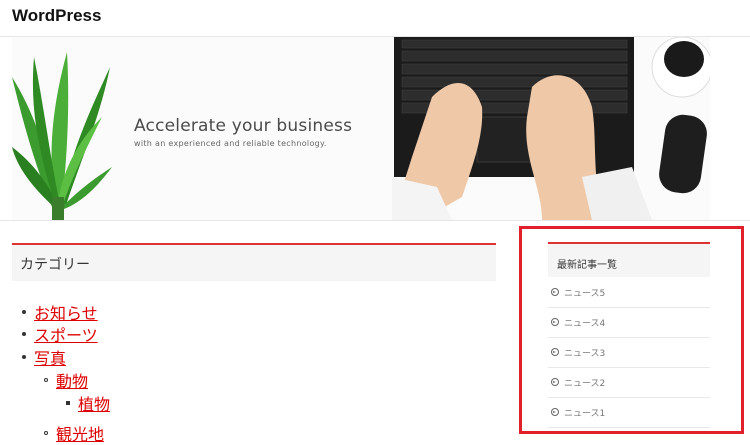 The width and height of the screenshot is (750, 445). Describe the element at coordinates (585, 323) in the screenshot. I see `recent-post-label: ニュース4` at that location.